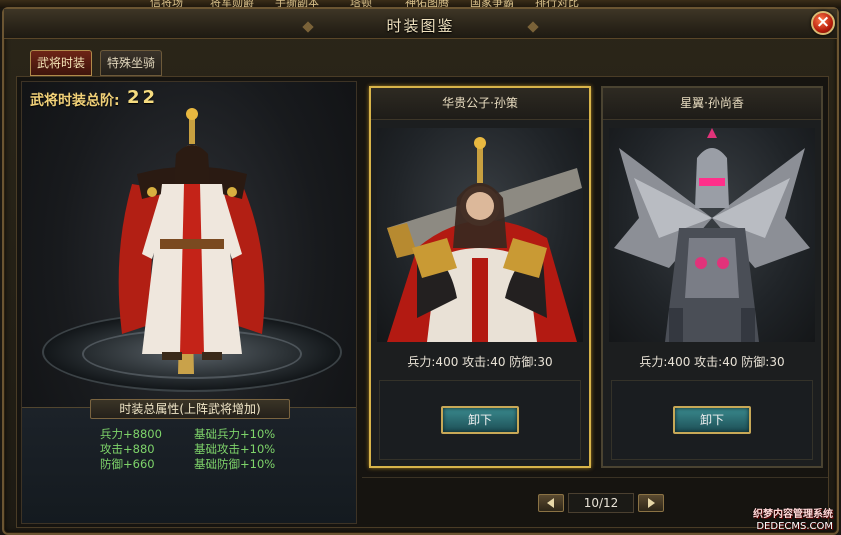  What do you see at coordinates (235, 434) in the screenshot?
I see `attr-hp-bonus: 基础兵力+10%` at bounding box center [235, 434].